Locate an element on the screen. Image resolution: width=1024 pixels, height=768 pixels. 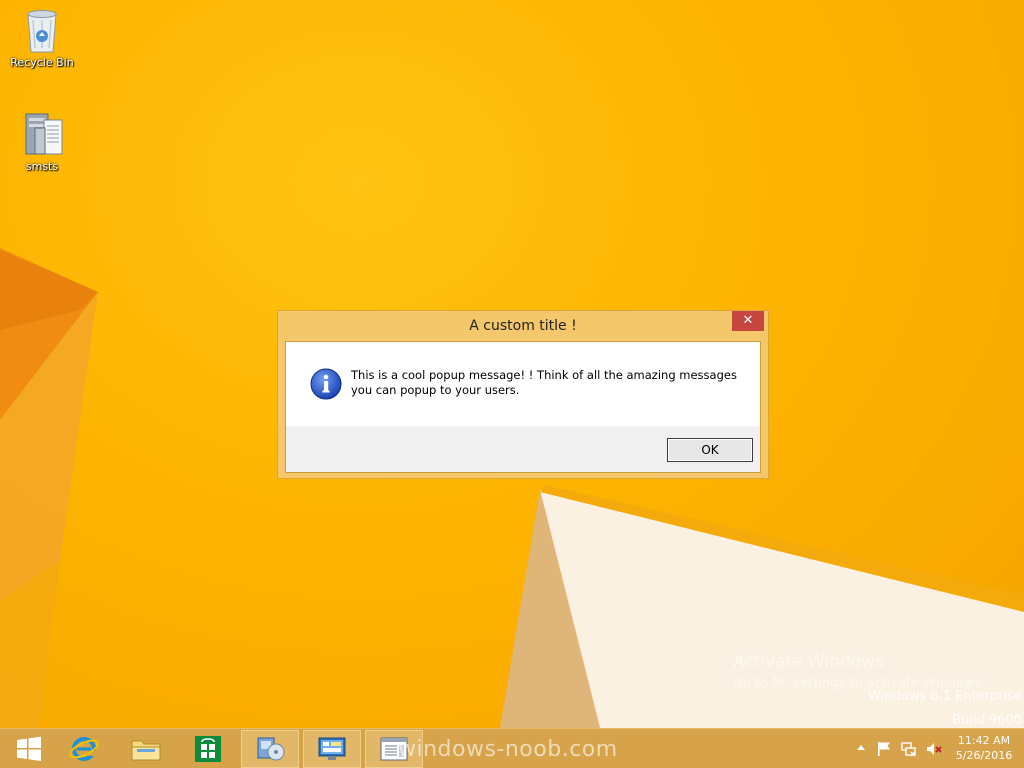
taskbar-internet-explorer is located at coordinates (84, 749).